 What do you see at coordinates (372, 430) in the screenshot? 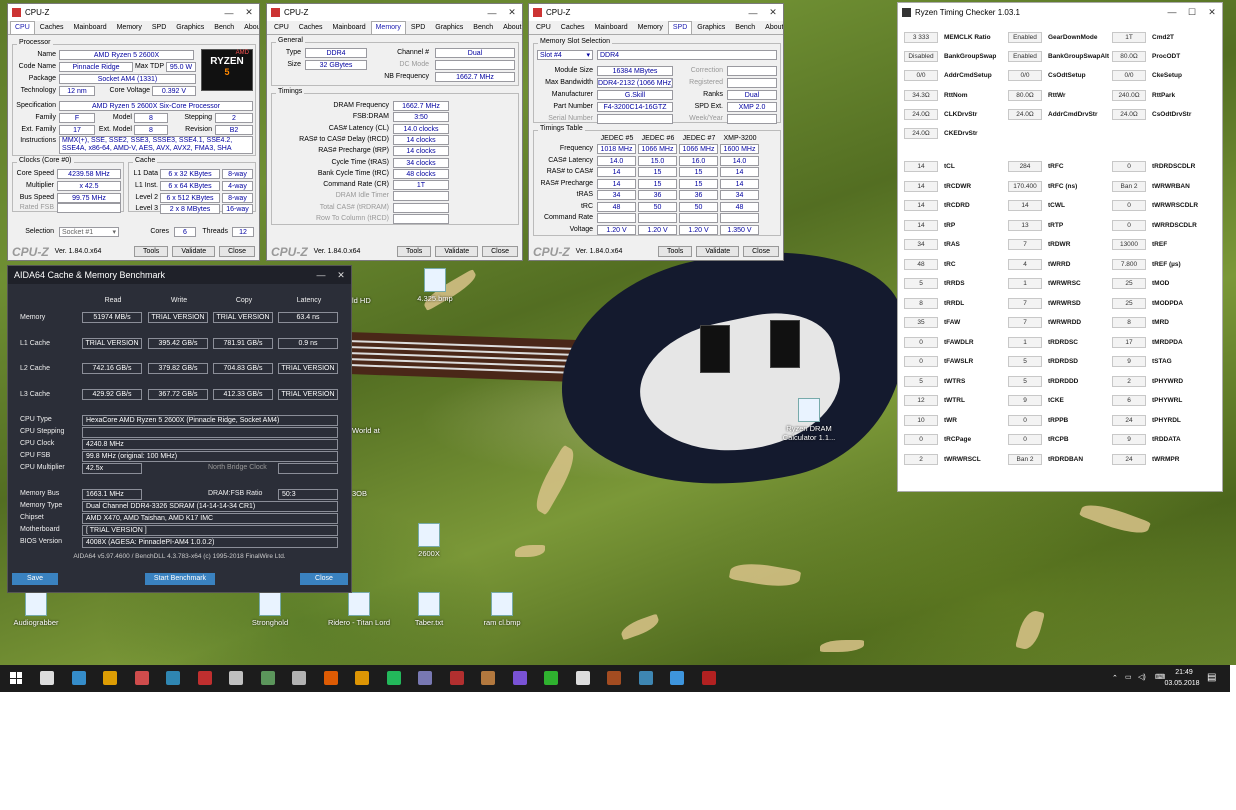
I see `desktop-icon-label: World at` at bounding box center [372, 430].